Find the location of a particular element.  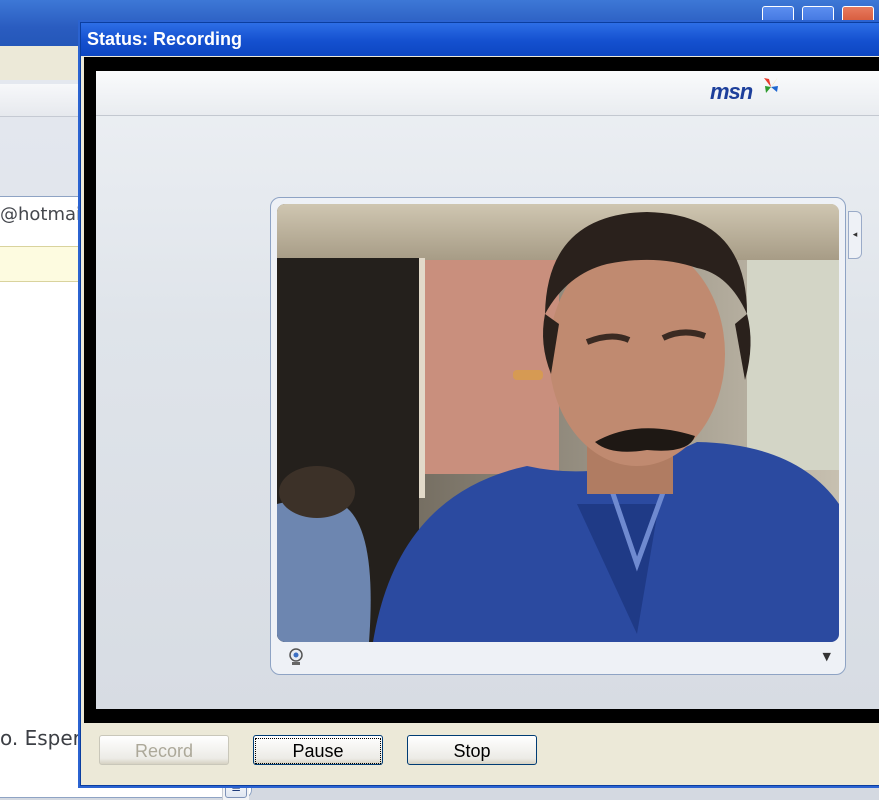

pause-button: Pause is located at coordinates (318, 750).